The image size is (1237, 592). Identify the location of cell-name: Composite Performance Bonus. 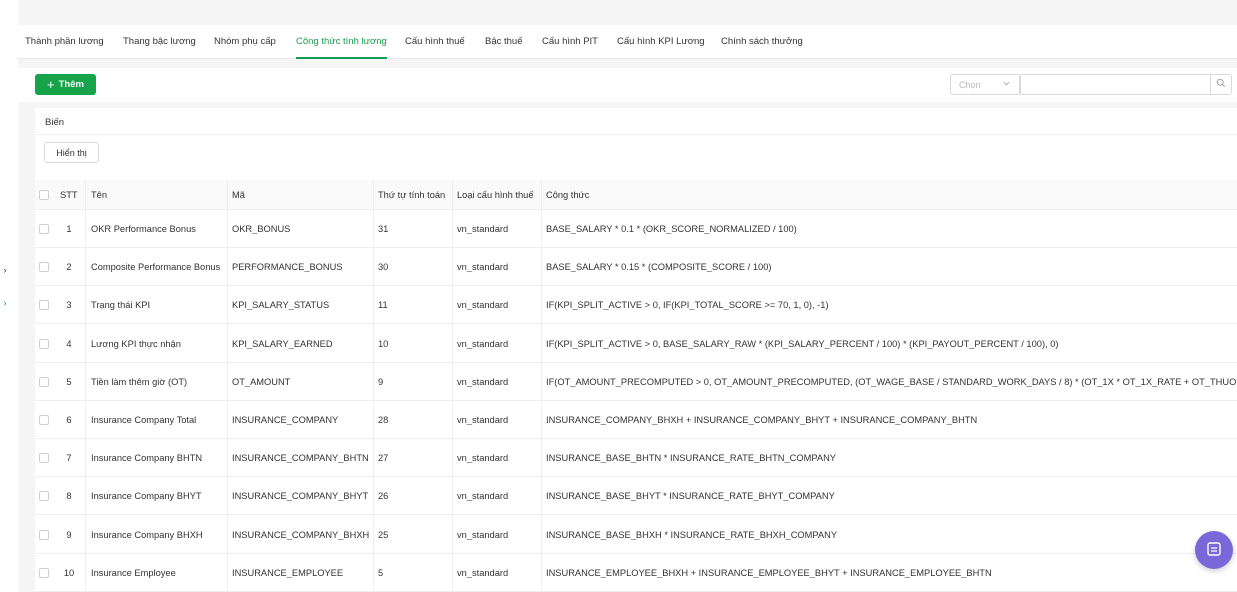
(156, 267).